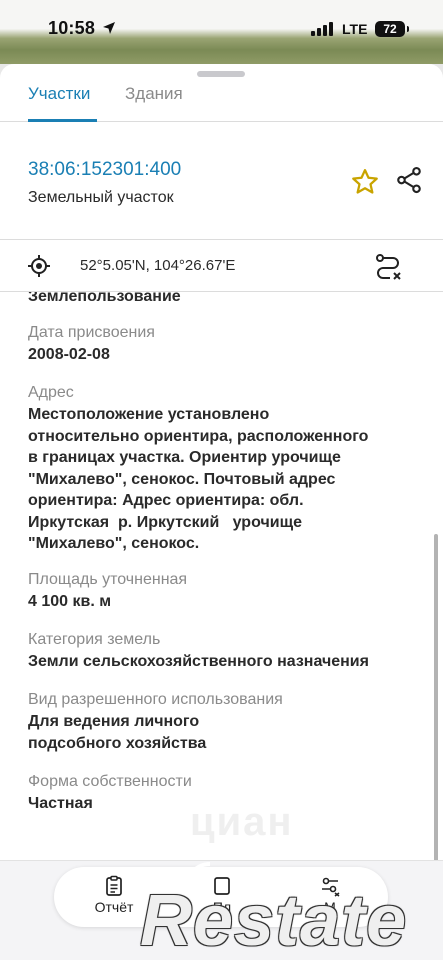  Describe the element at coordinates (69, 354) in the screenshot. I see `date-value: 2008-02-08` at that location.